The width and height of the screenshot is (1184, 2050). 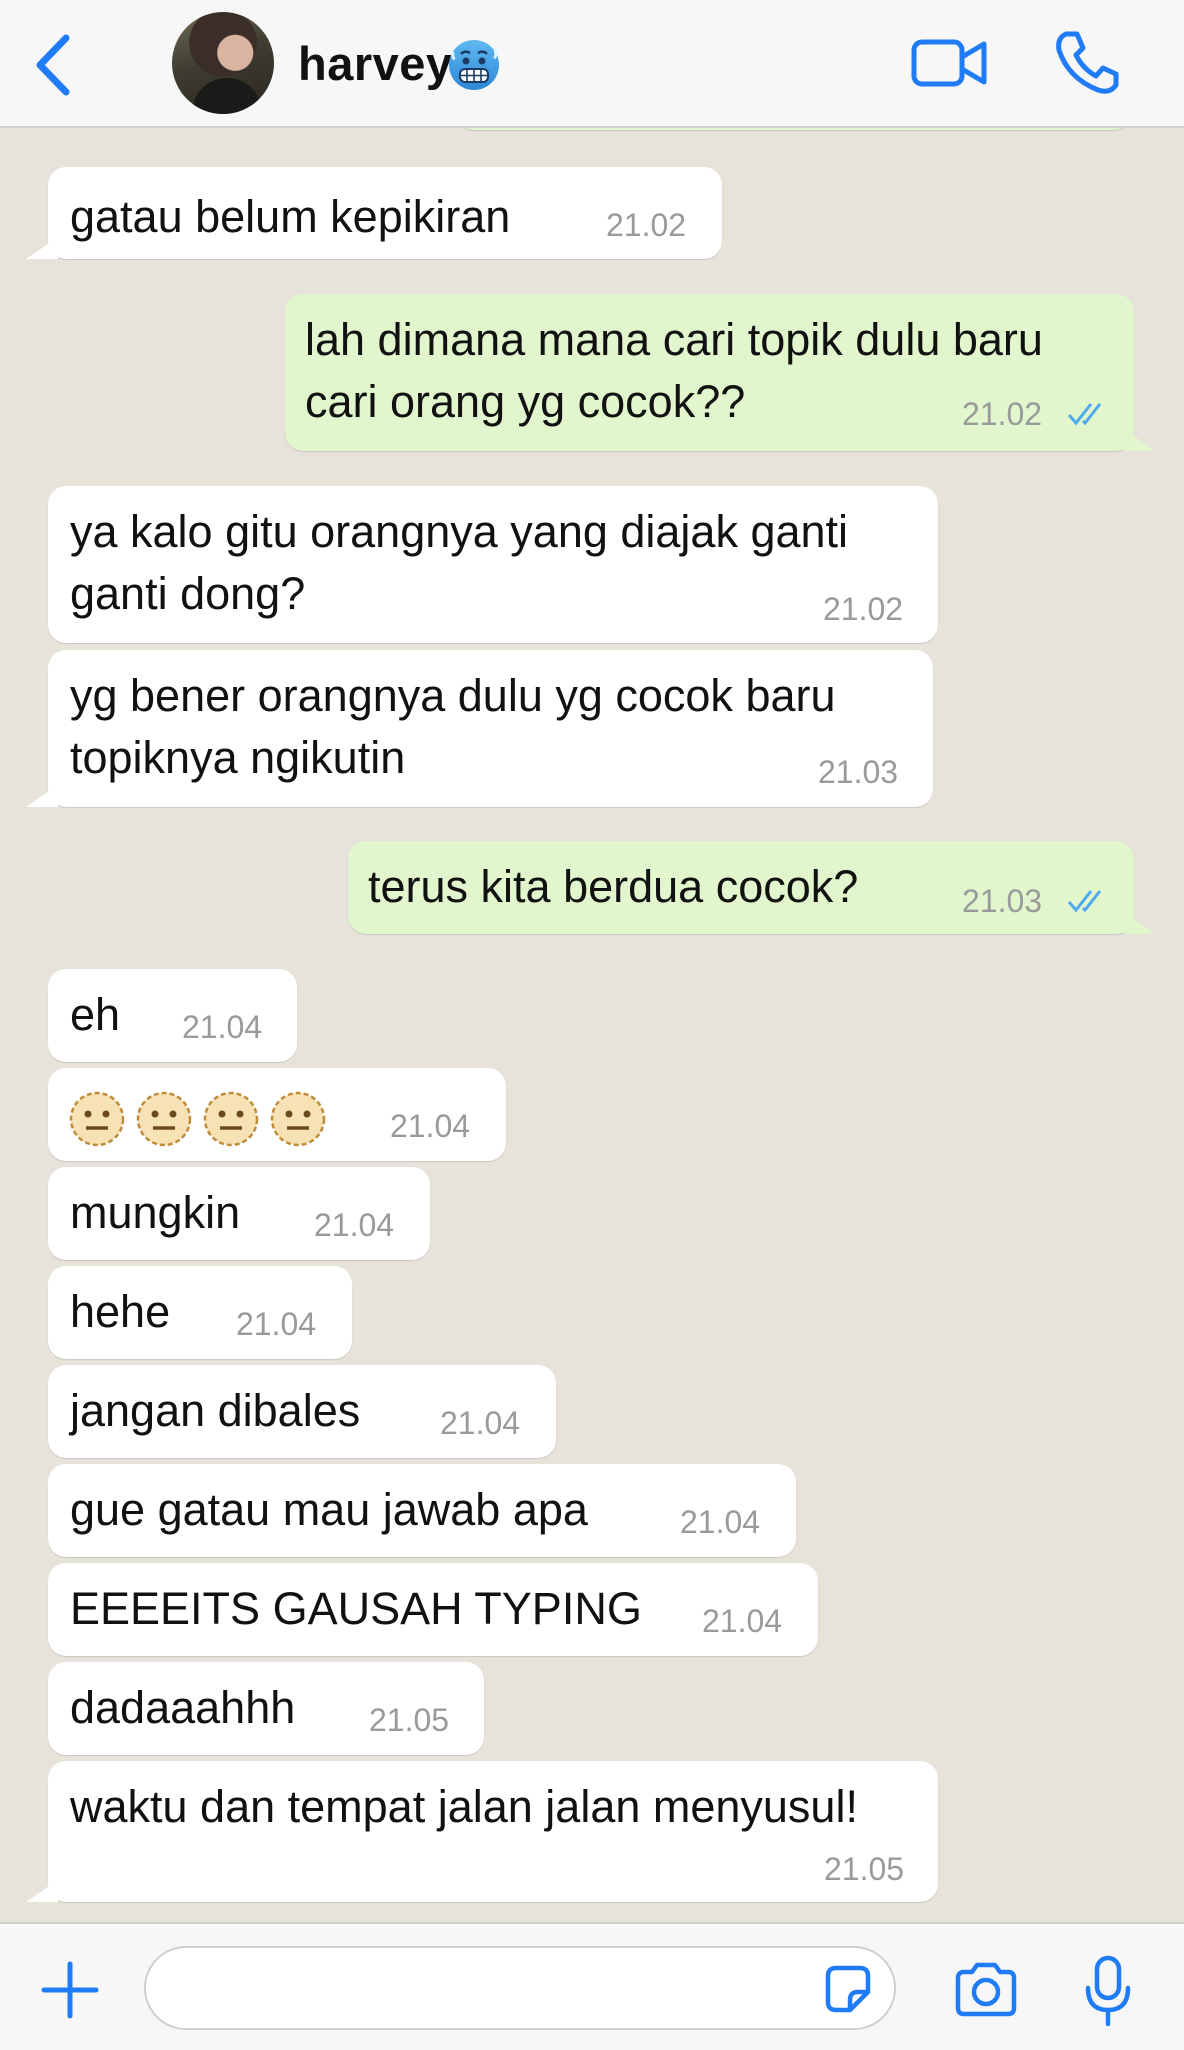 What do you see at coordinates (592, 64) in the screenshot?
I see `chat-header: harvey` at bounding box center [592, 64].